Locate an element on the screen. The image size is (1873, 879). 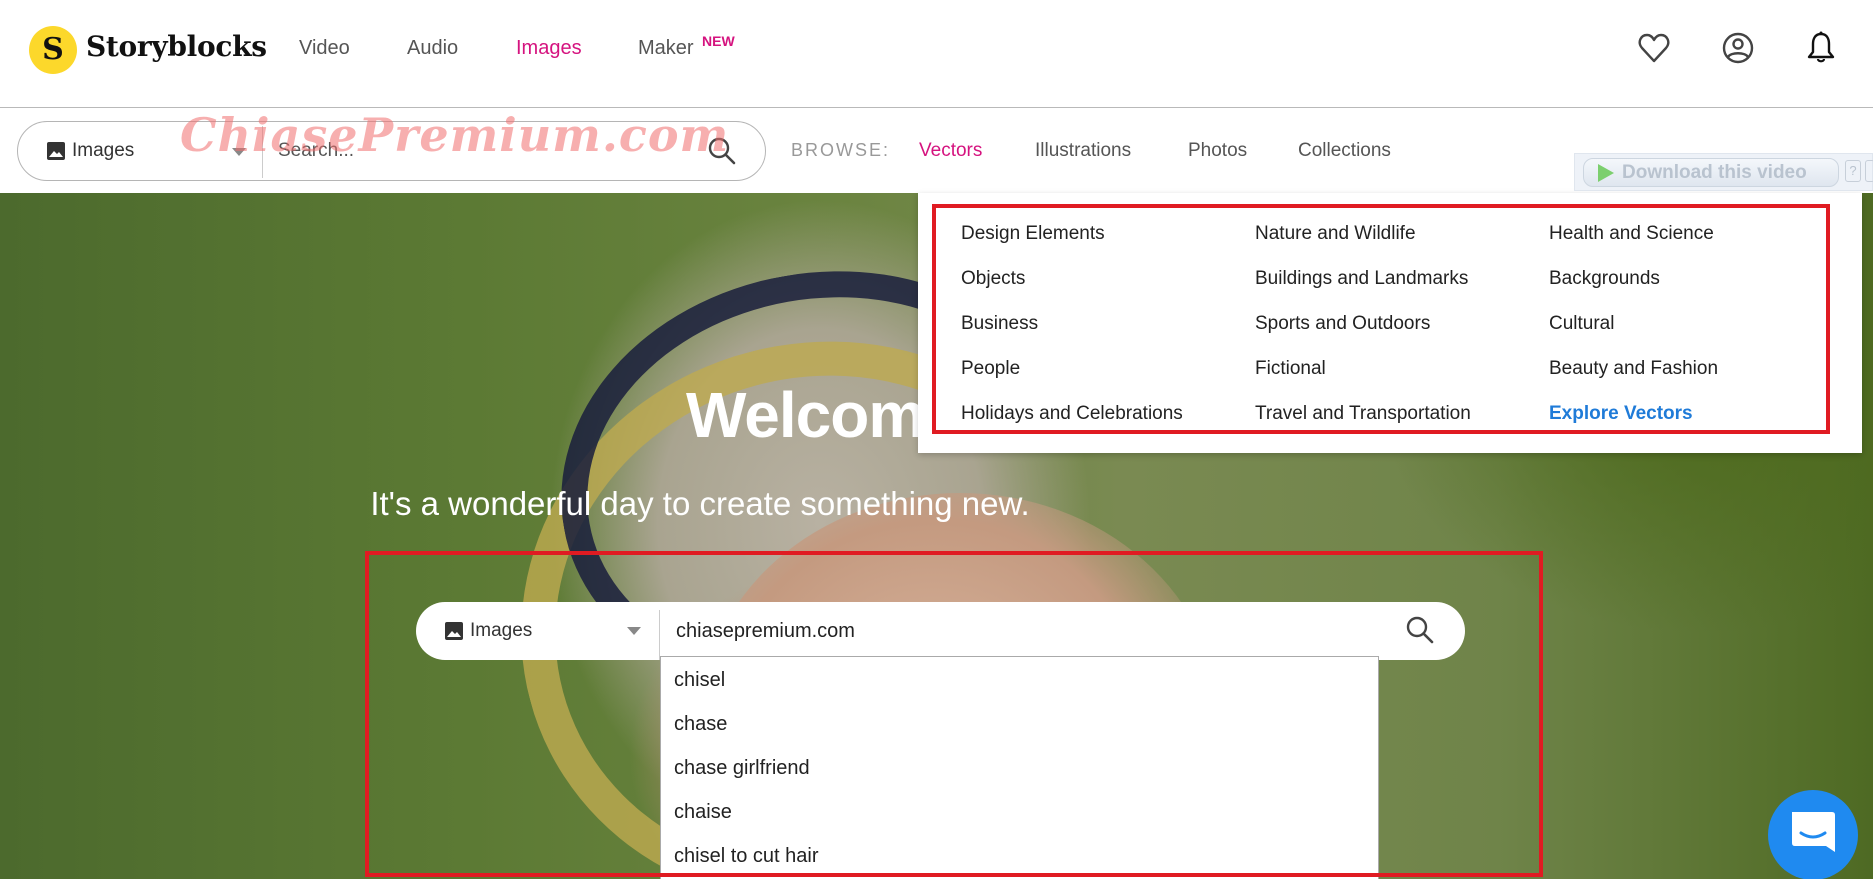
menu-item-design-elements: Design Elements is located at coordinates (1033, 234).